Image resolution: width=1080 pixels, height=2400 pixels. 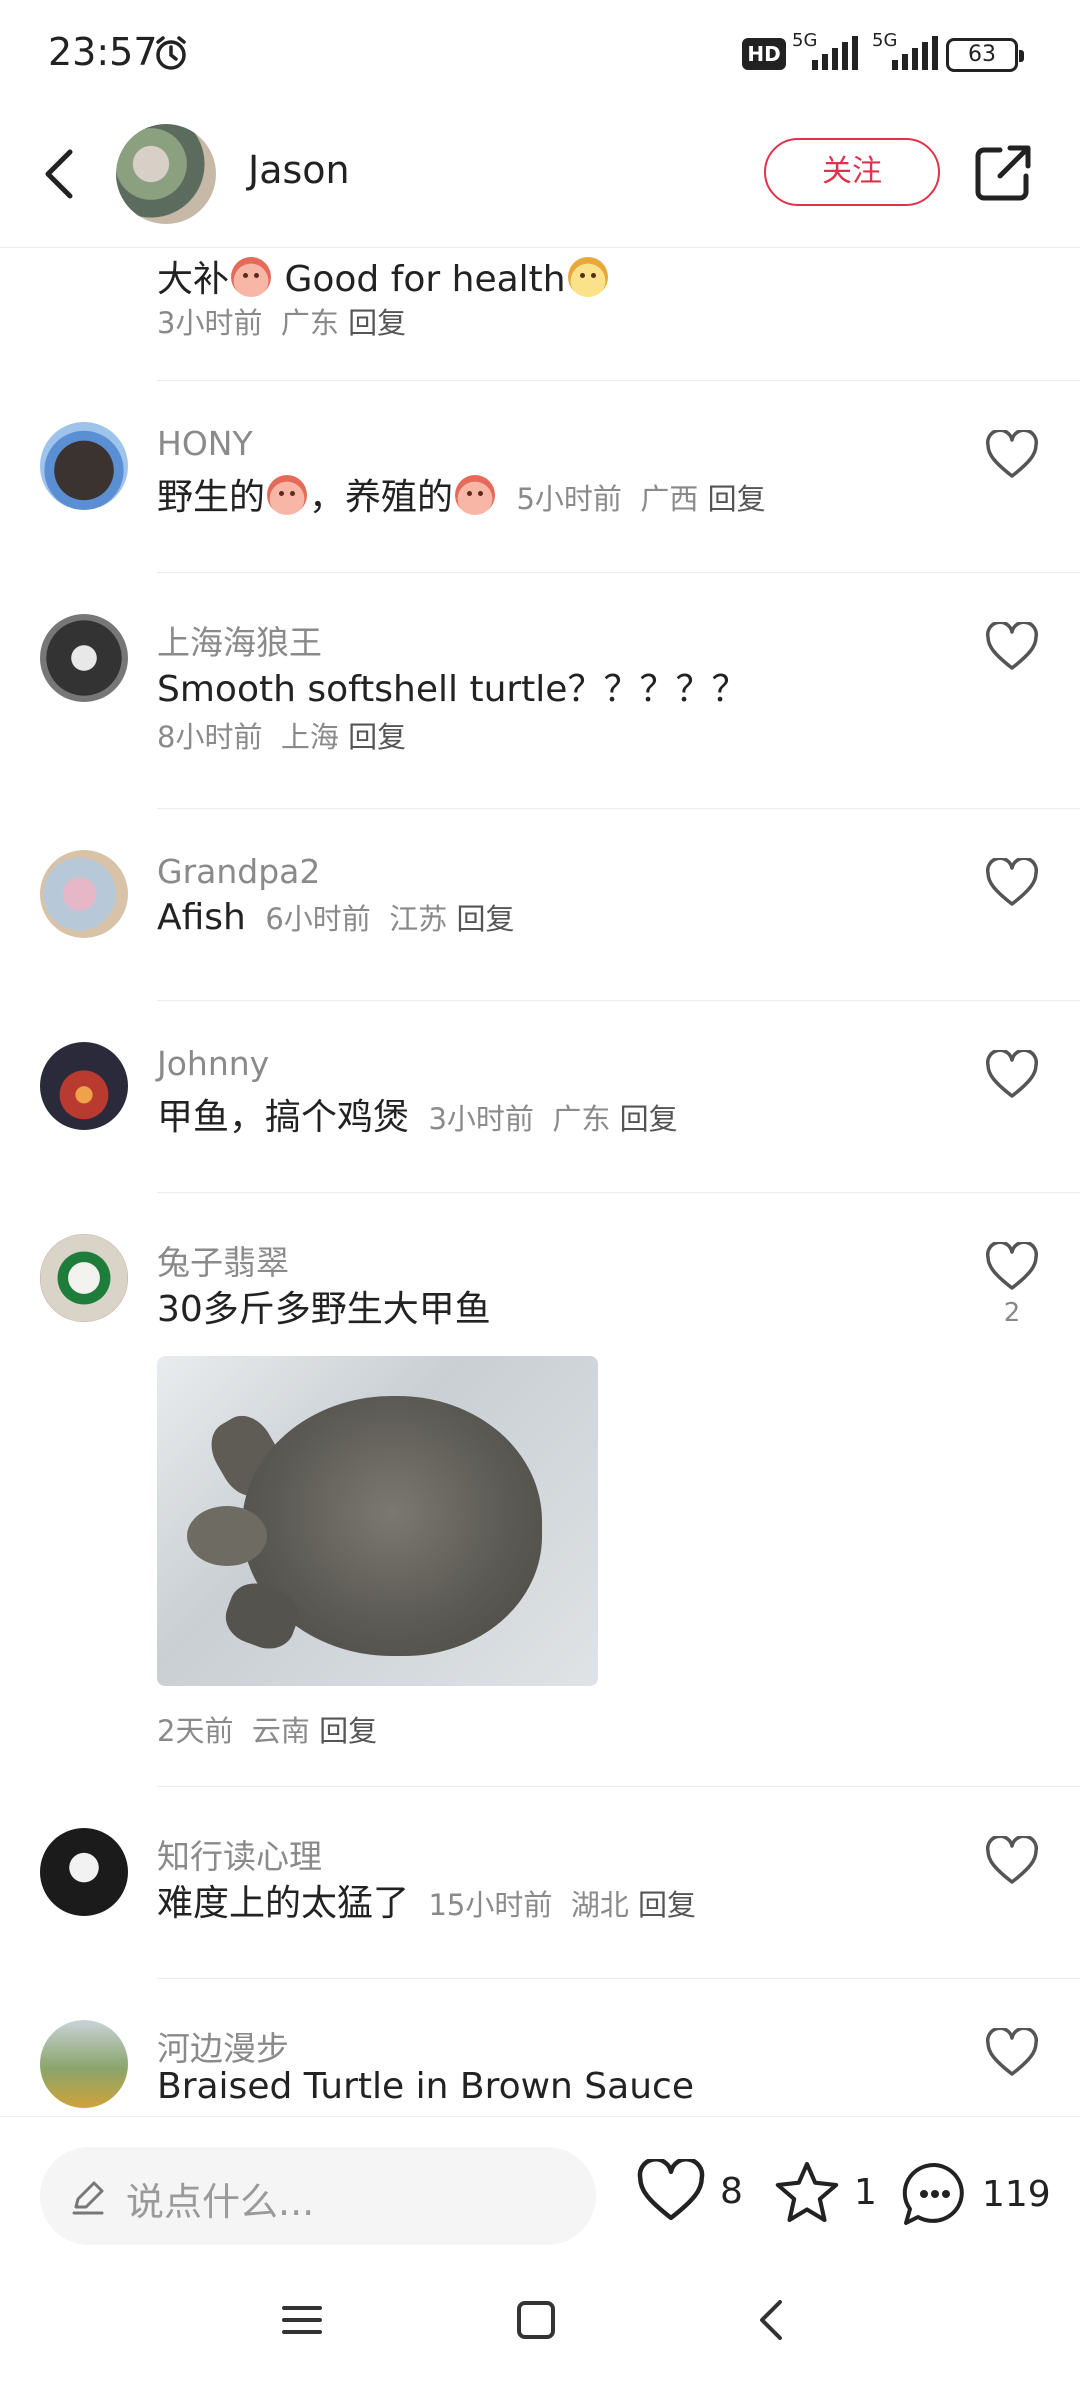 I want to click on commenter-name: 上海海狼王, so click(x=239, y=640).